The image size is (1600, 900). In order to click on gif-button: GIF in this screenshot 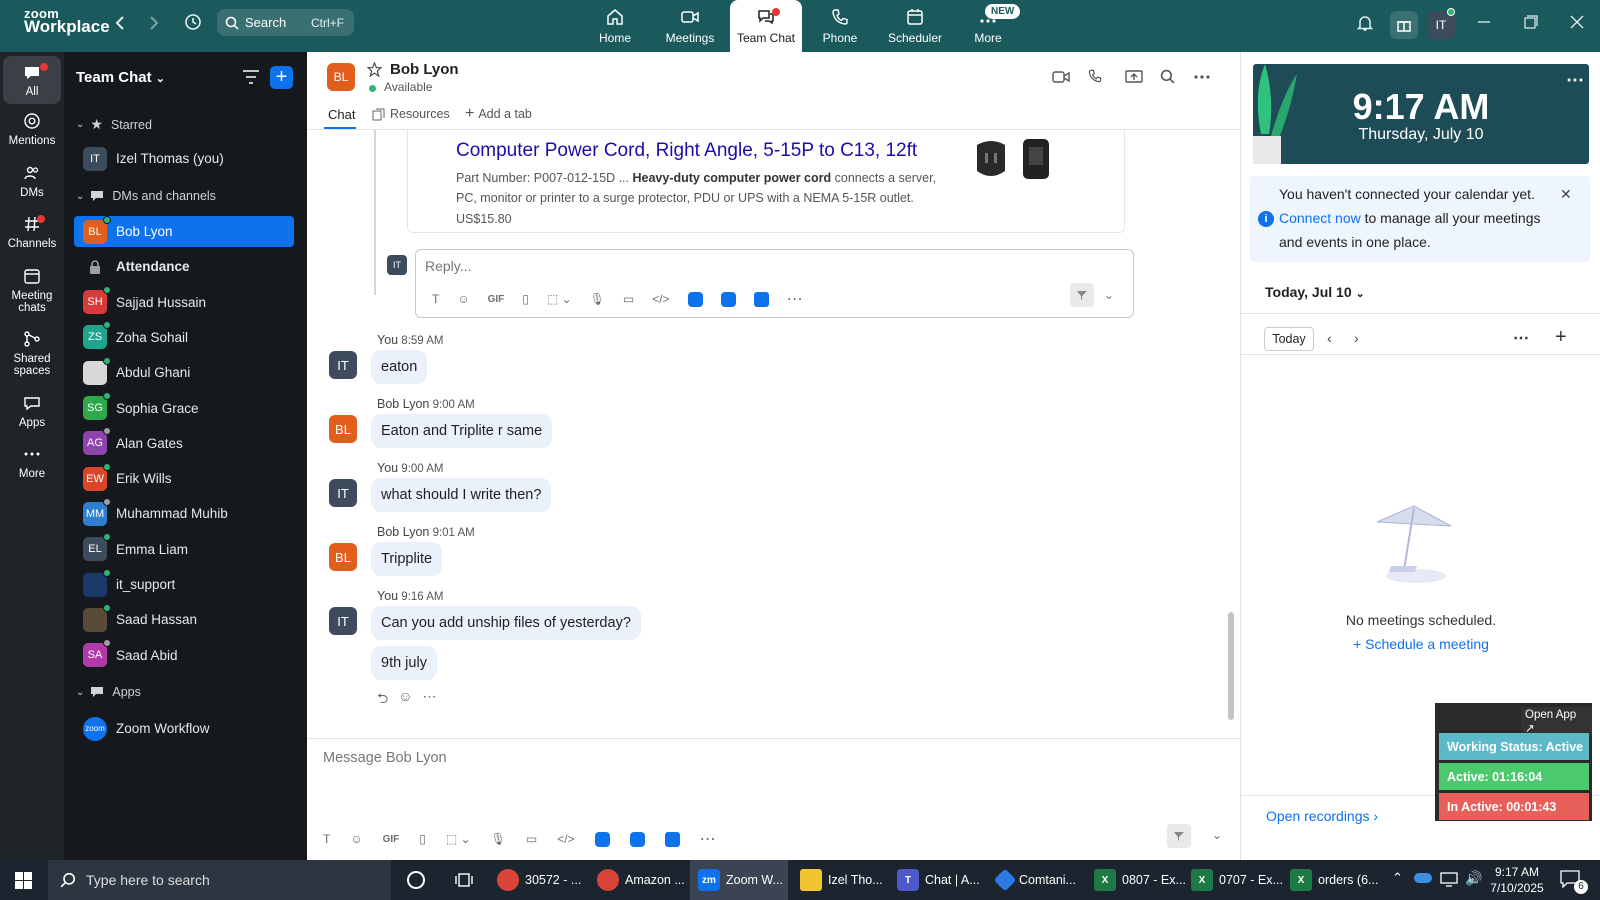, I will do `click(496, 299)`.